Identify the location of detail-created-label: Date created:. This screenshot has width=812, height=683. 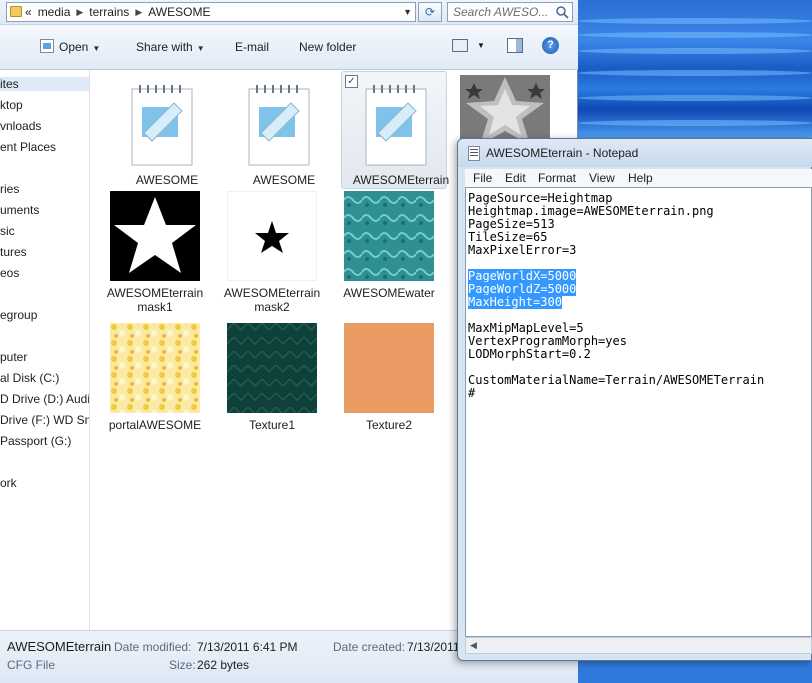
(369, 647).